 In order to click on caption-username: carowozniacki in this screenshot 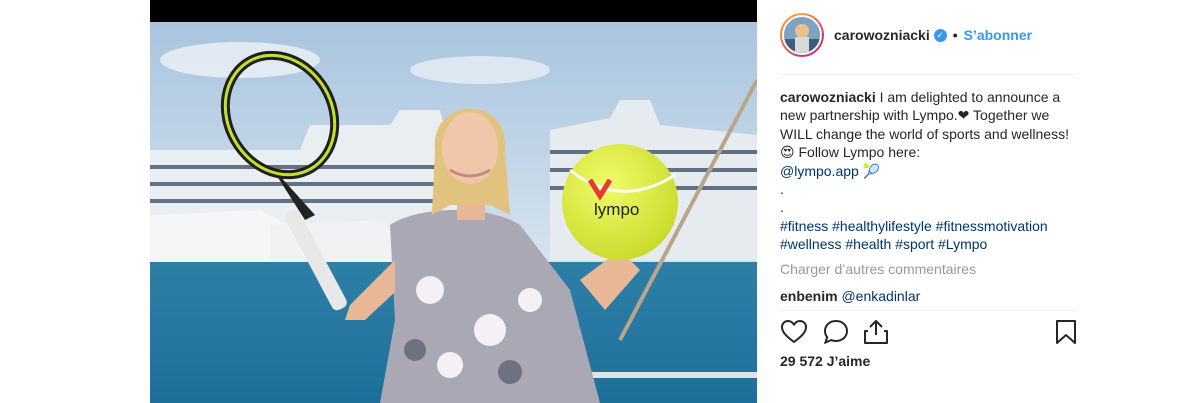, I will do `click(828, 97)`.